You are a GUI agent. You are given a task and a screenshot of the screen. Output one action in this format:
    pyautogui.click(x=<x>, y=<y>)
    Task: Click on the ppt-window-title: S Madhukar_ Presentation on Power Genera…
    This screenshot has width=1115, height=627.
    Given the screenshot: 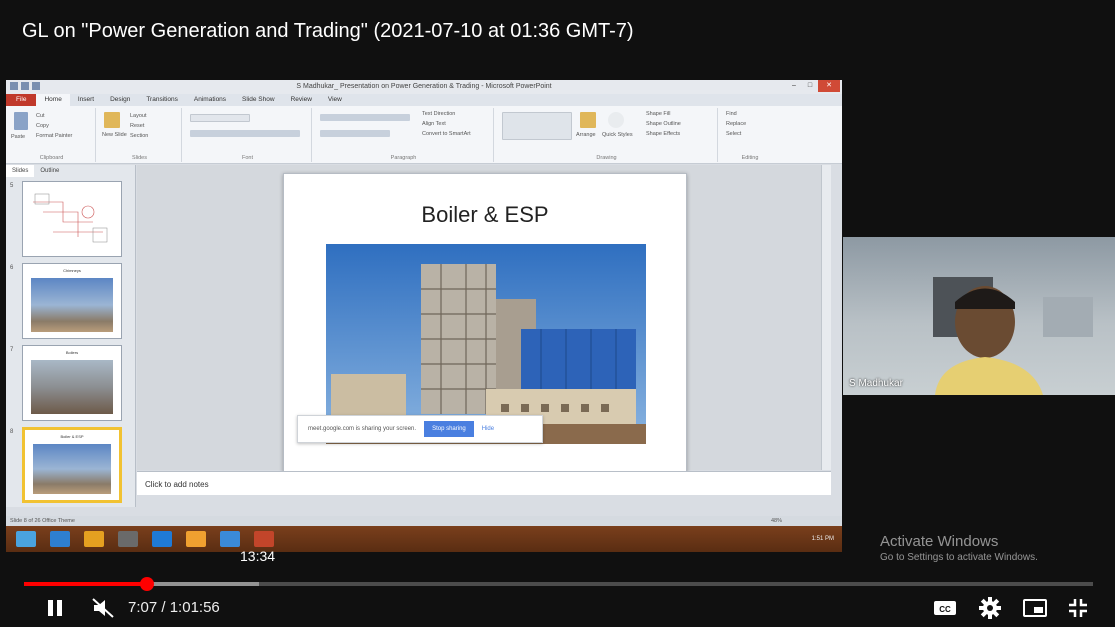 What is the action you would take?
    pyautogui.click(x=424, y=86)
    